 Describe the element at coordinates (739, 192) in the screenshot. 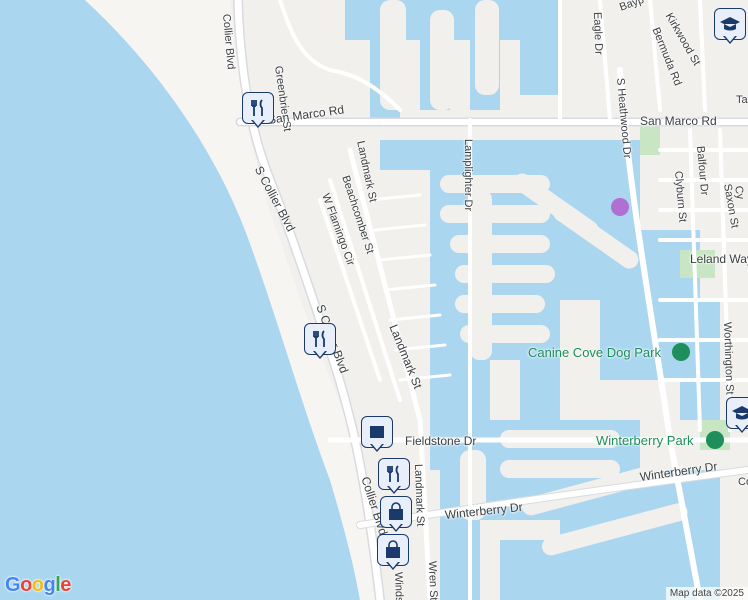

I see `road-label-cy: Cy` at that location.